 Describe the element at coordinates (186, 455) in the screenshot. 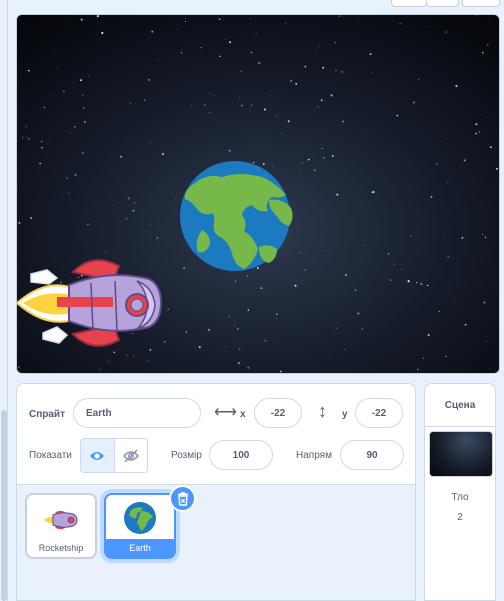

I see `size-label: Розмір` at that location.